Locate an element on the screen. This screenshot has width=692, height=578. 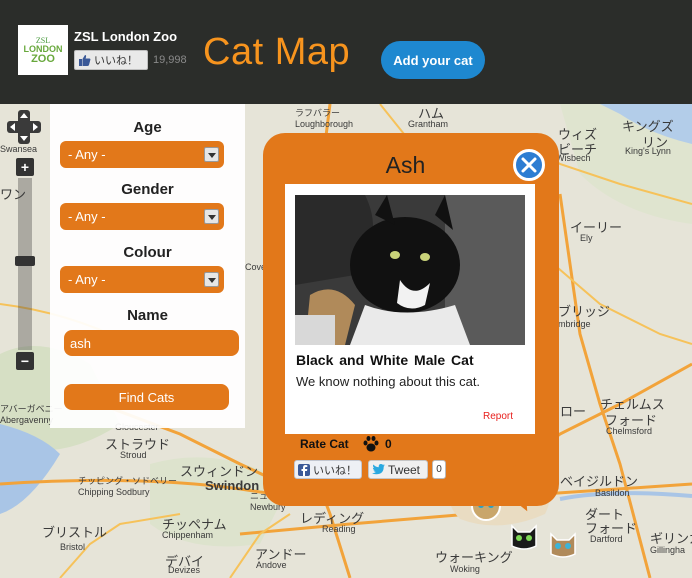
zoom-in-icon: + is located at coordinates (25, 167).